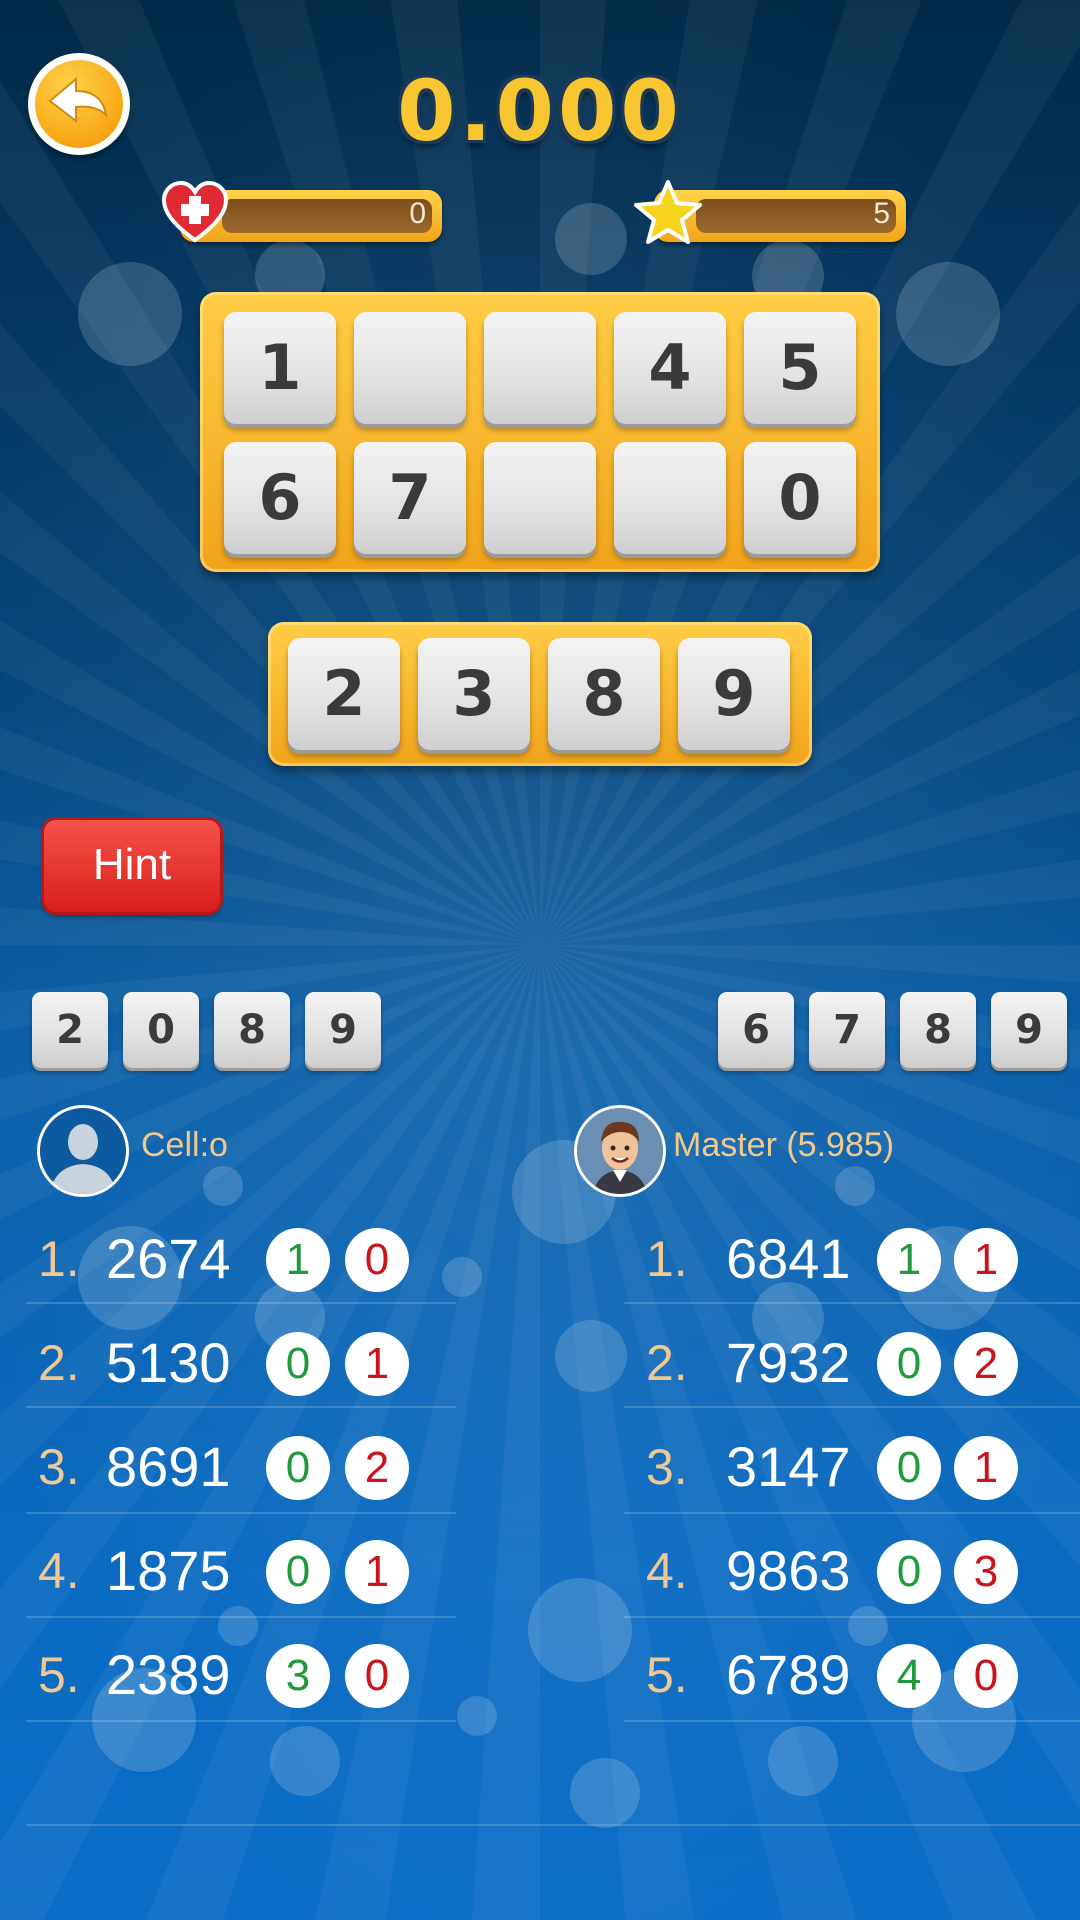  I want to click on opponent-face-icon, so click(620, 1151).